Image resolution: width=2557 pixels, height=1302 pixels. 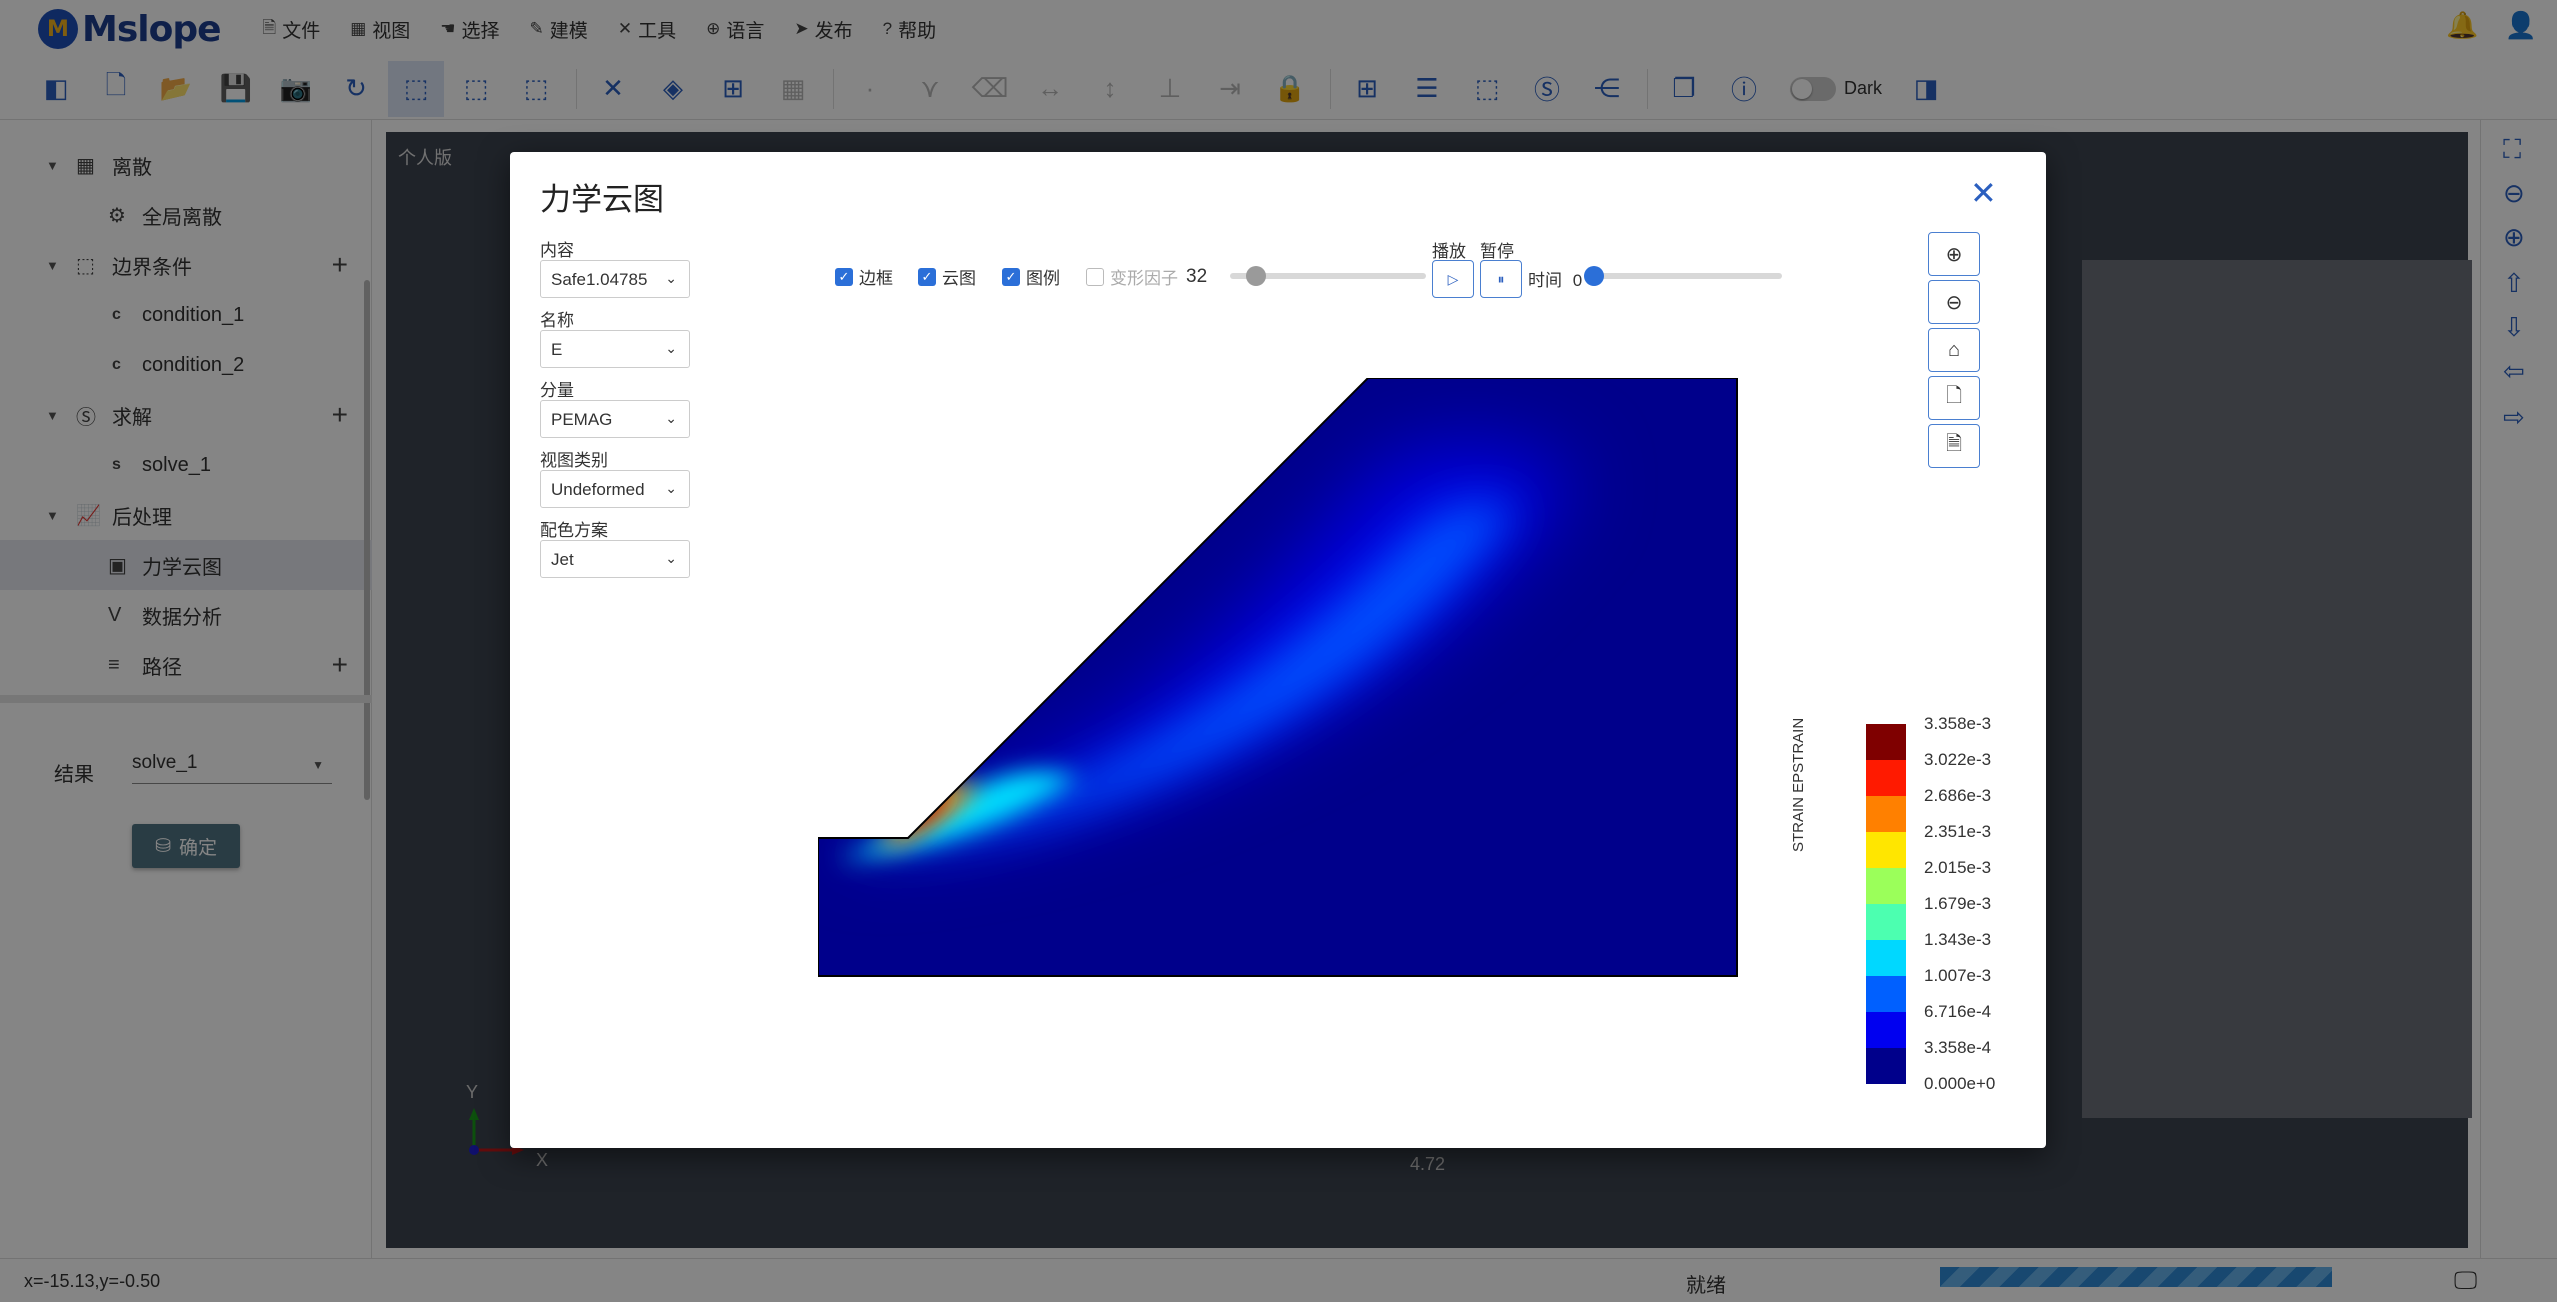 What do you see at coordinates (582, 419) in the screenshot?
I see `component-select-value: PEMAG` at bounding box center [582, 419].